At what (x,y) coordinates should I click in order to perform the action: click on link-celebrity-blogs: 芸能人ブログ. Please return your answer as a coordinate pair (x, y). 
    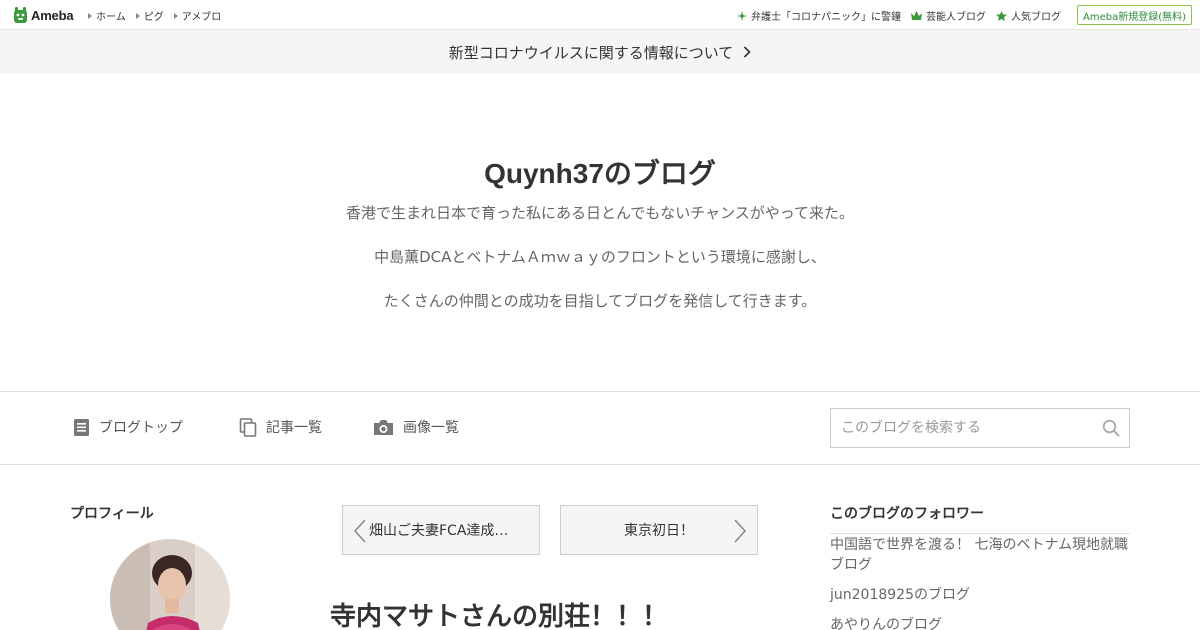
    Looking at the image, I should click on (948, 15).